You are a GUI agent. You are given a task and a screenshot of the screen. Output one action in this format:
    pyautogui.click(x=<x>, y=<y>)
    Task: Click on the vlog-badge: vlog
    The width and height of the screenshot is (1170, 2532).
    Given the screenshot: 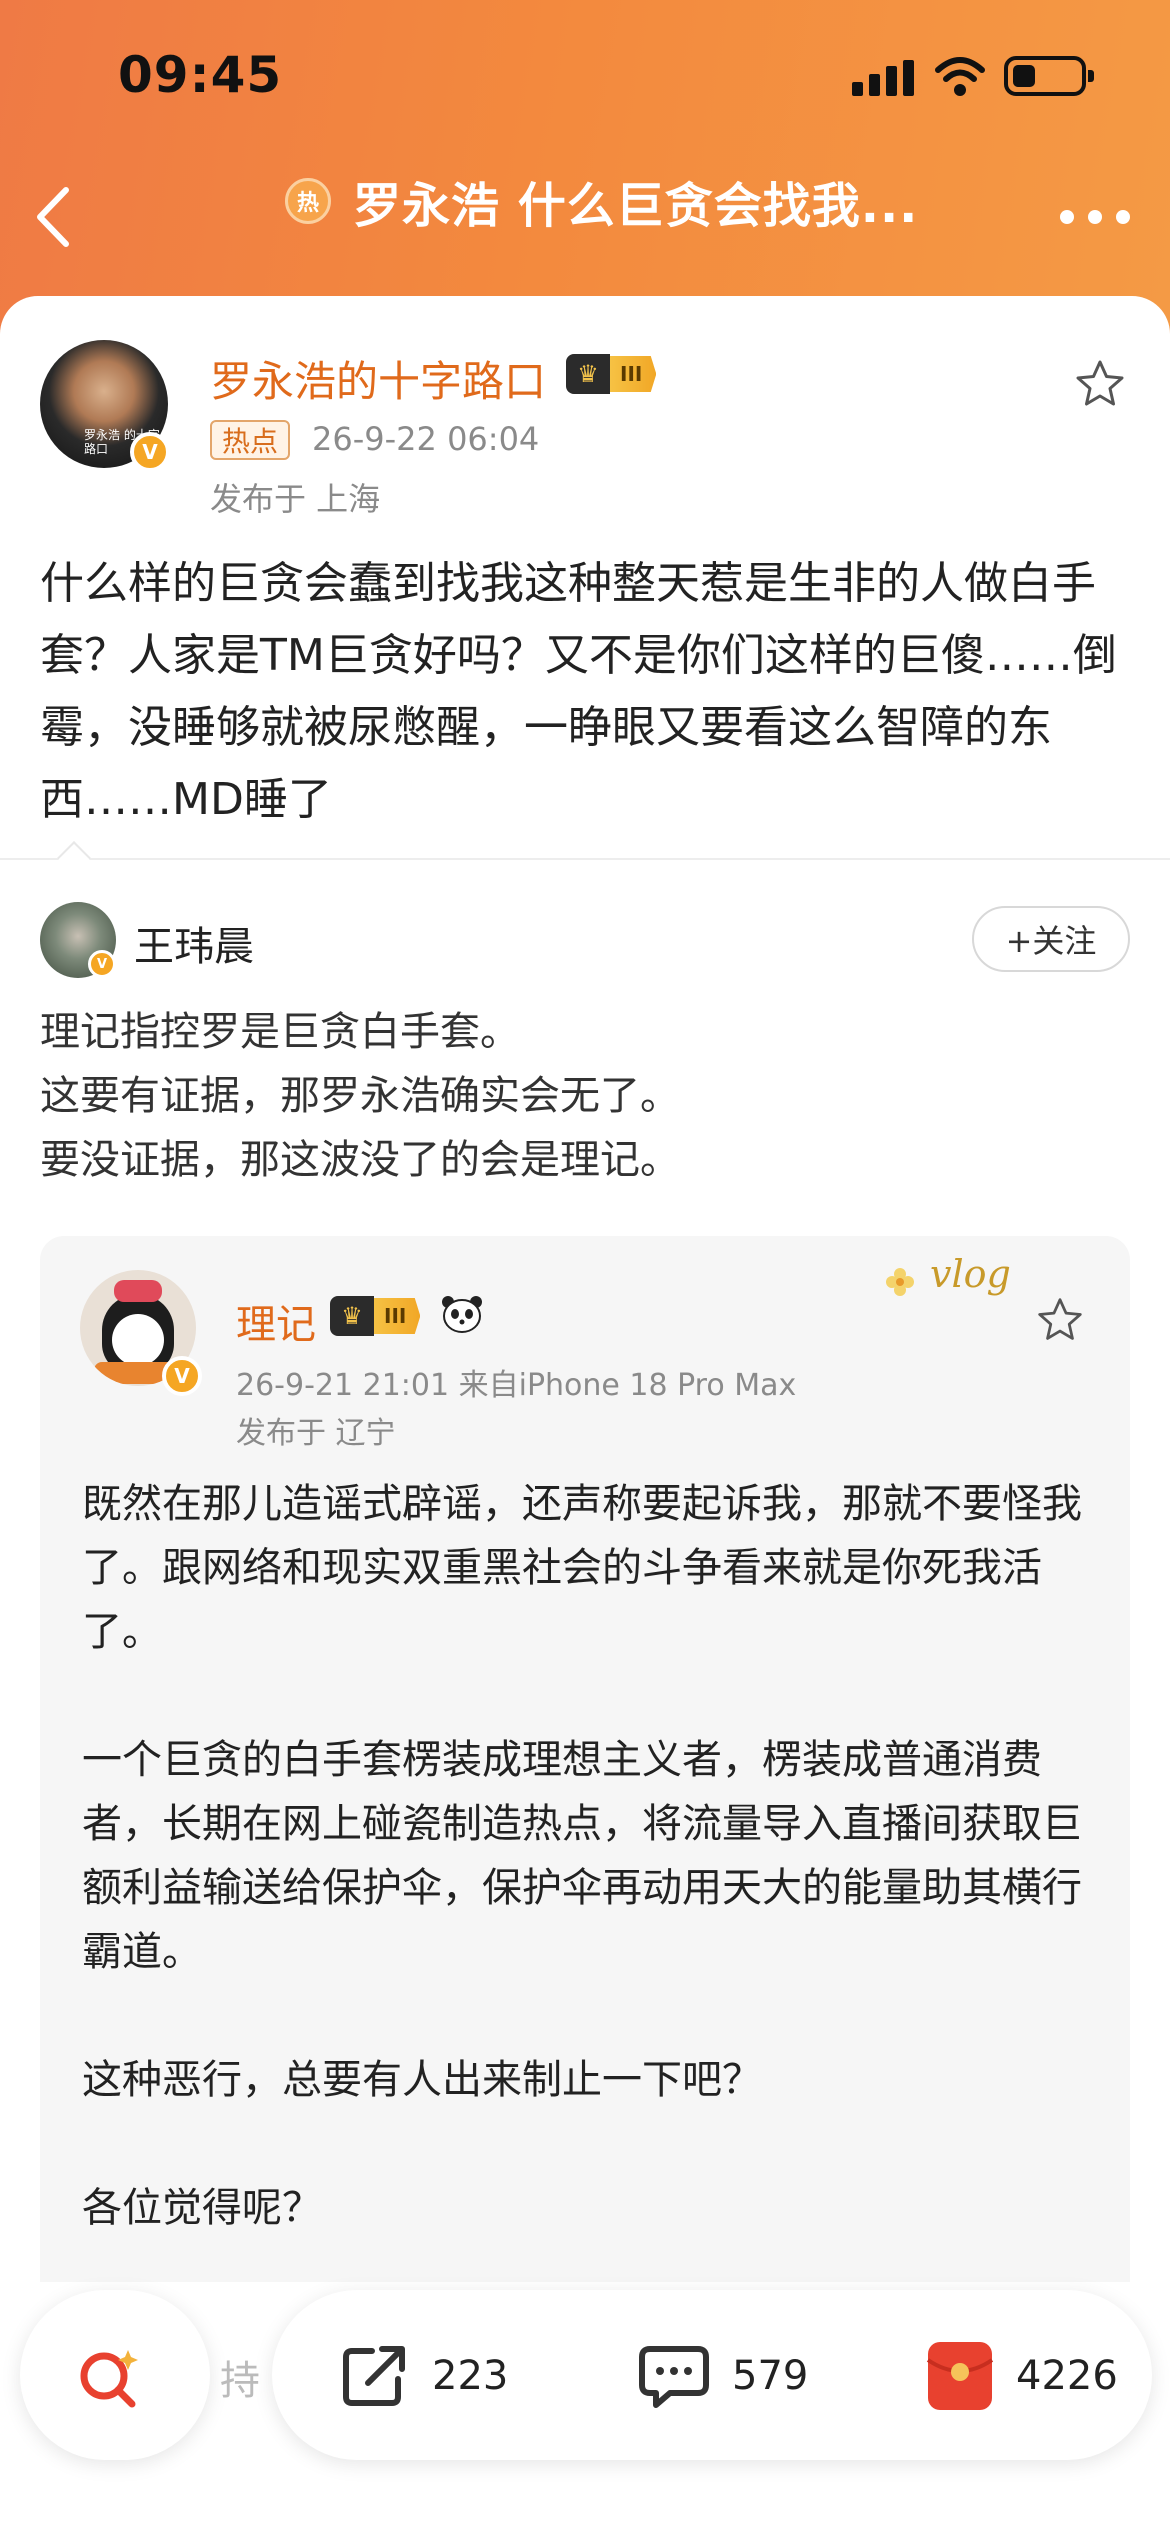 What is the action you would take?
    pyautogui.click(x=970, y=1274)
    